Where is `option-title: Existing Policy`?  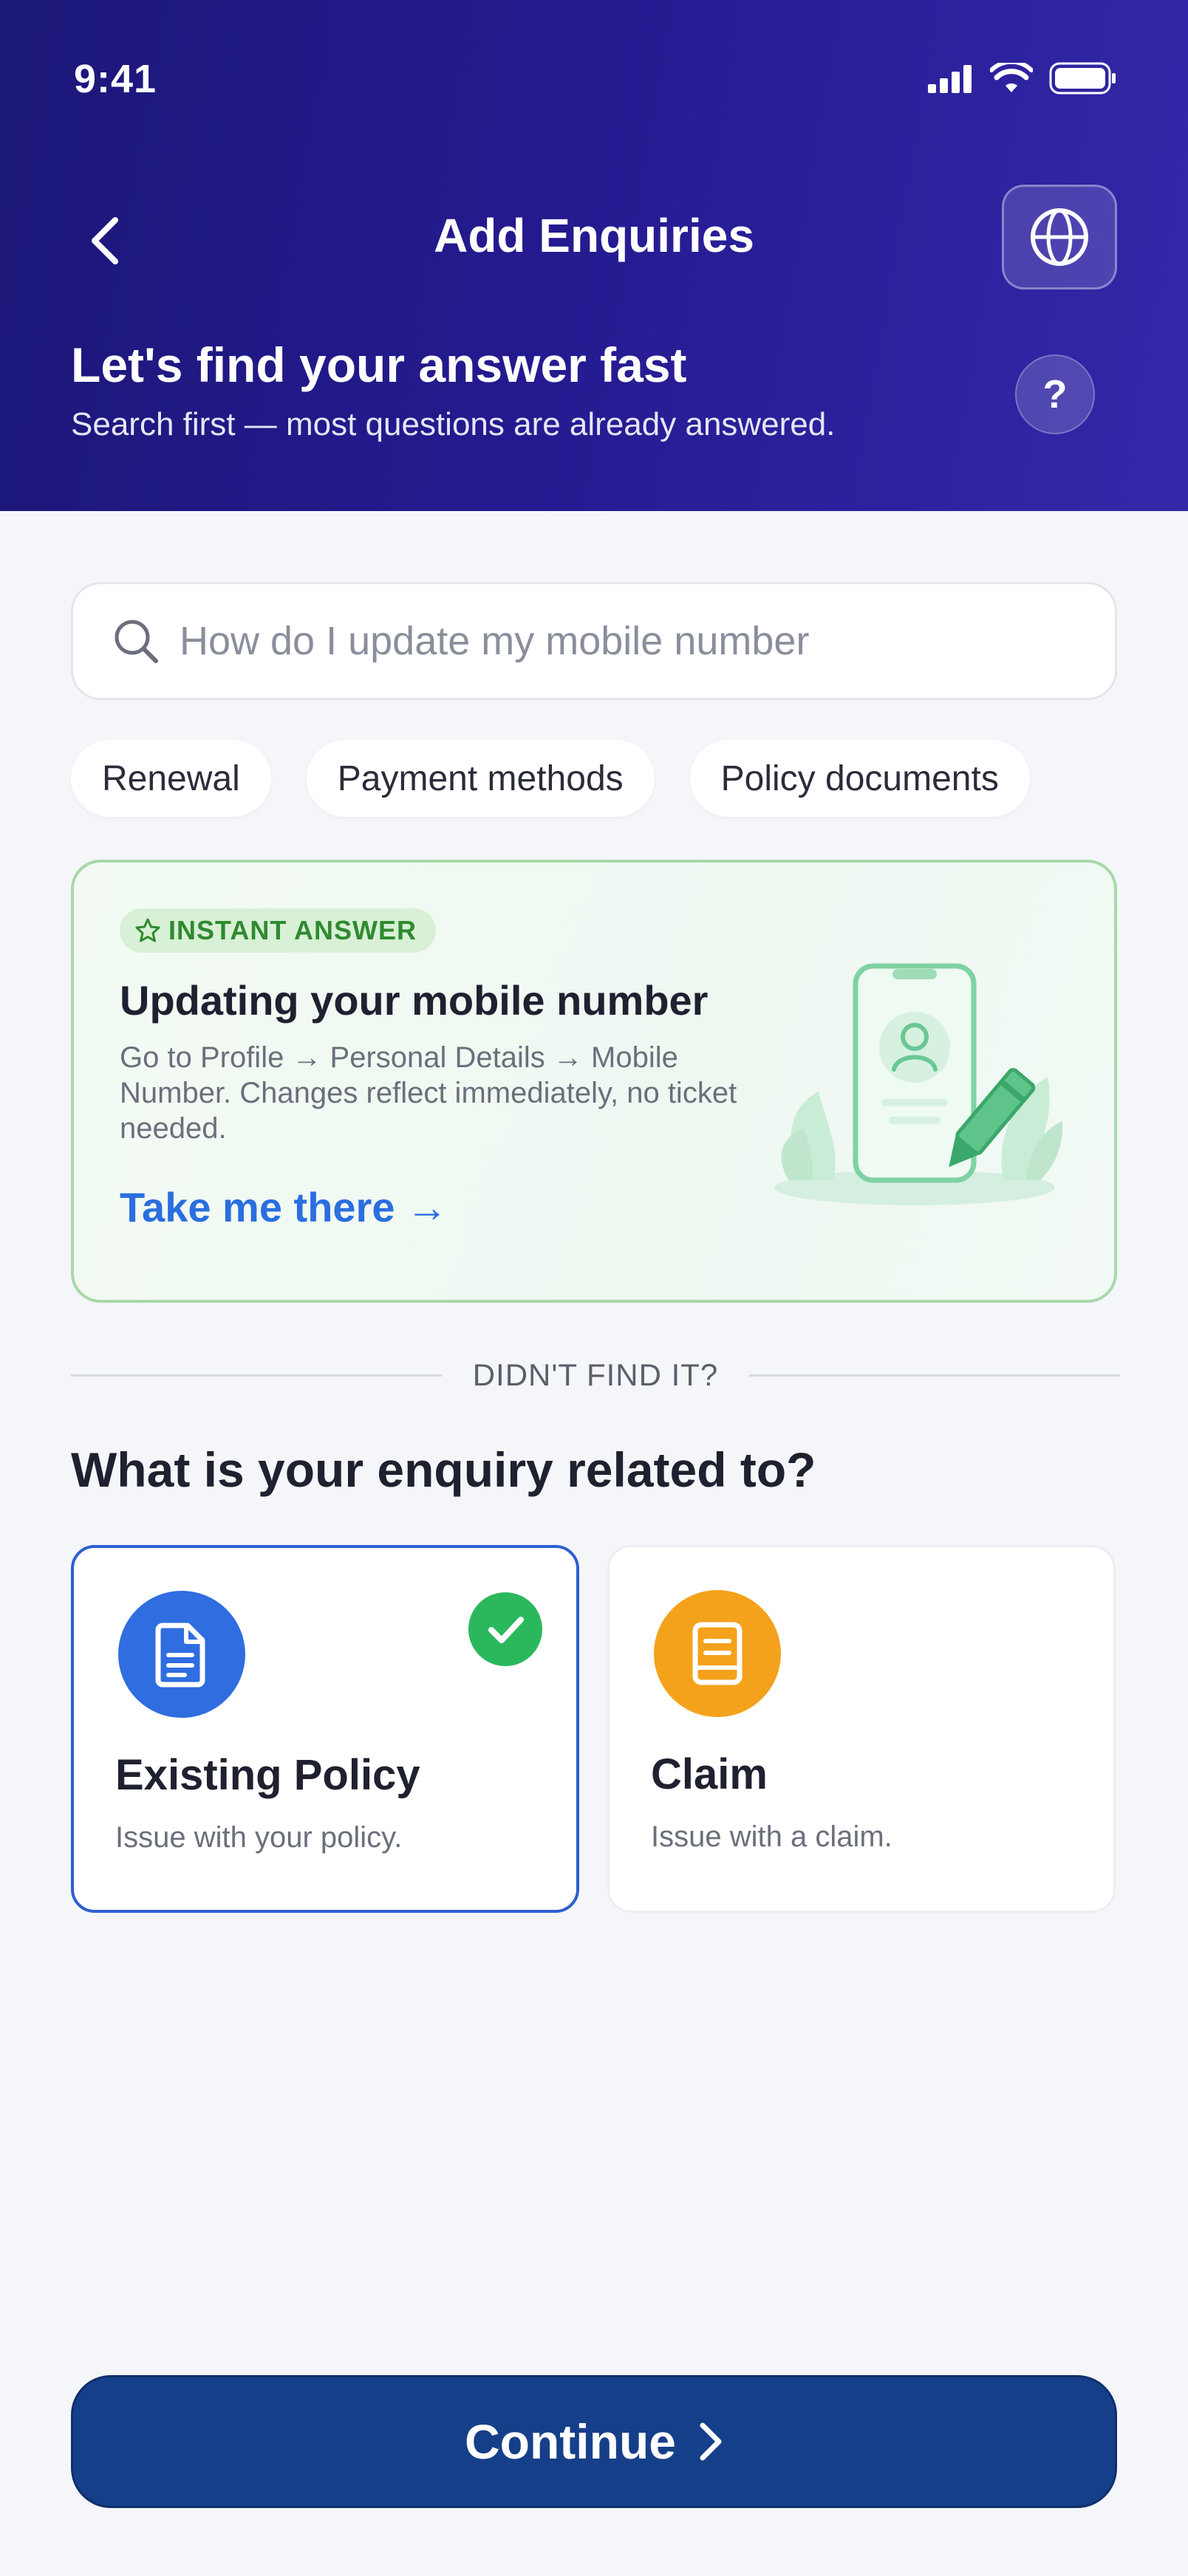
option-title: Existing Policy is located at coordinates (268, 1775).